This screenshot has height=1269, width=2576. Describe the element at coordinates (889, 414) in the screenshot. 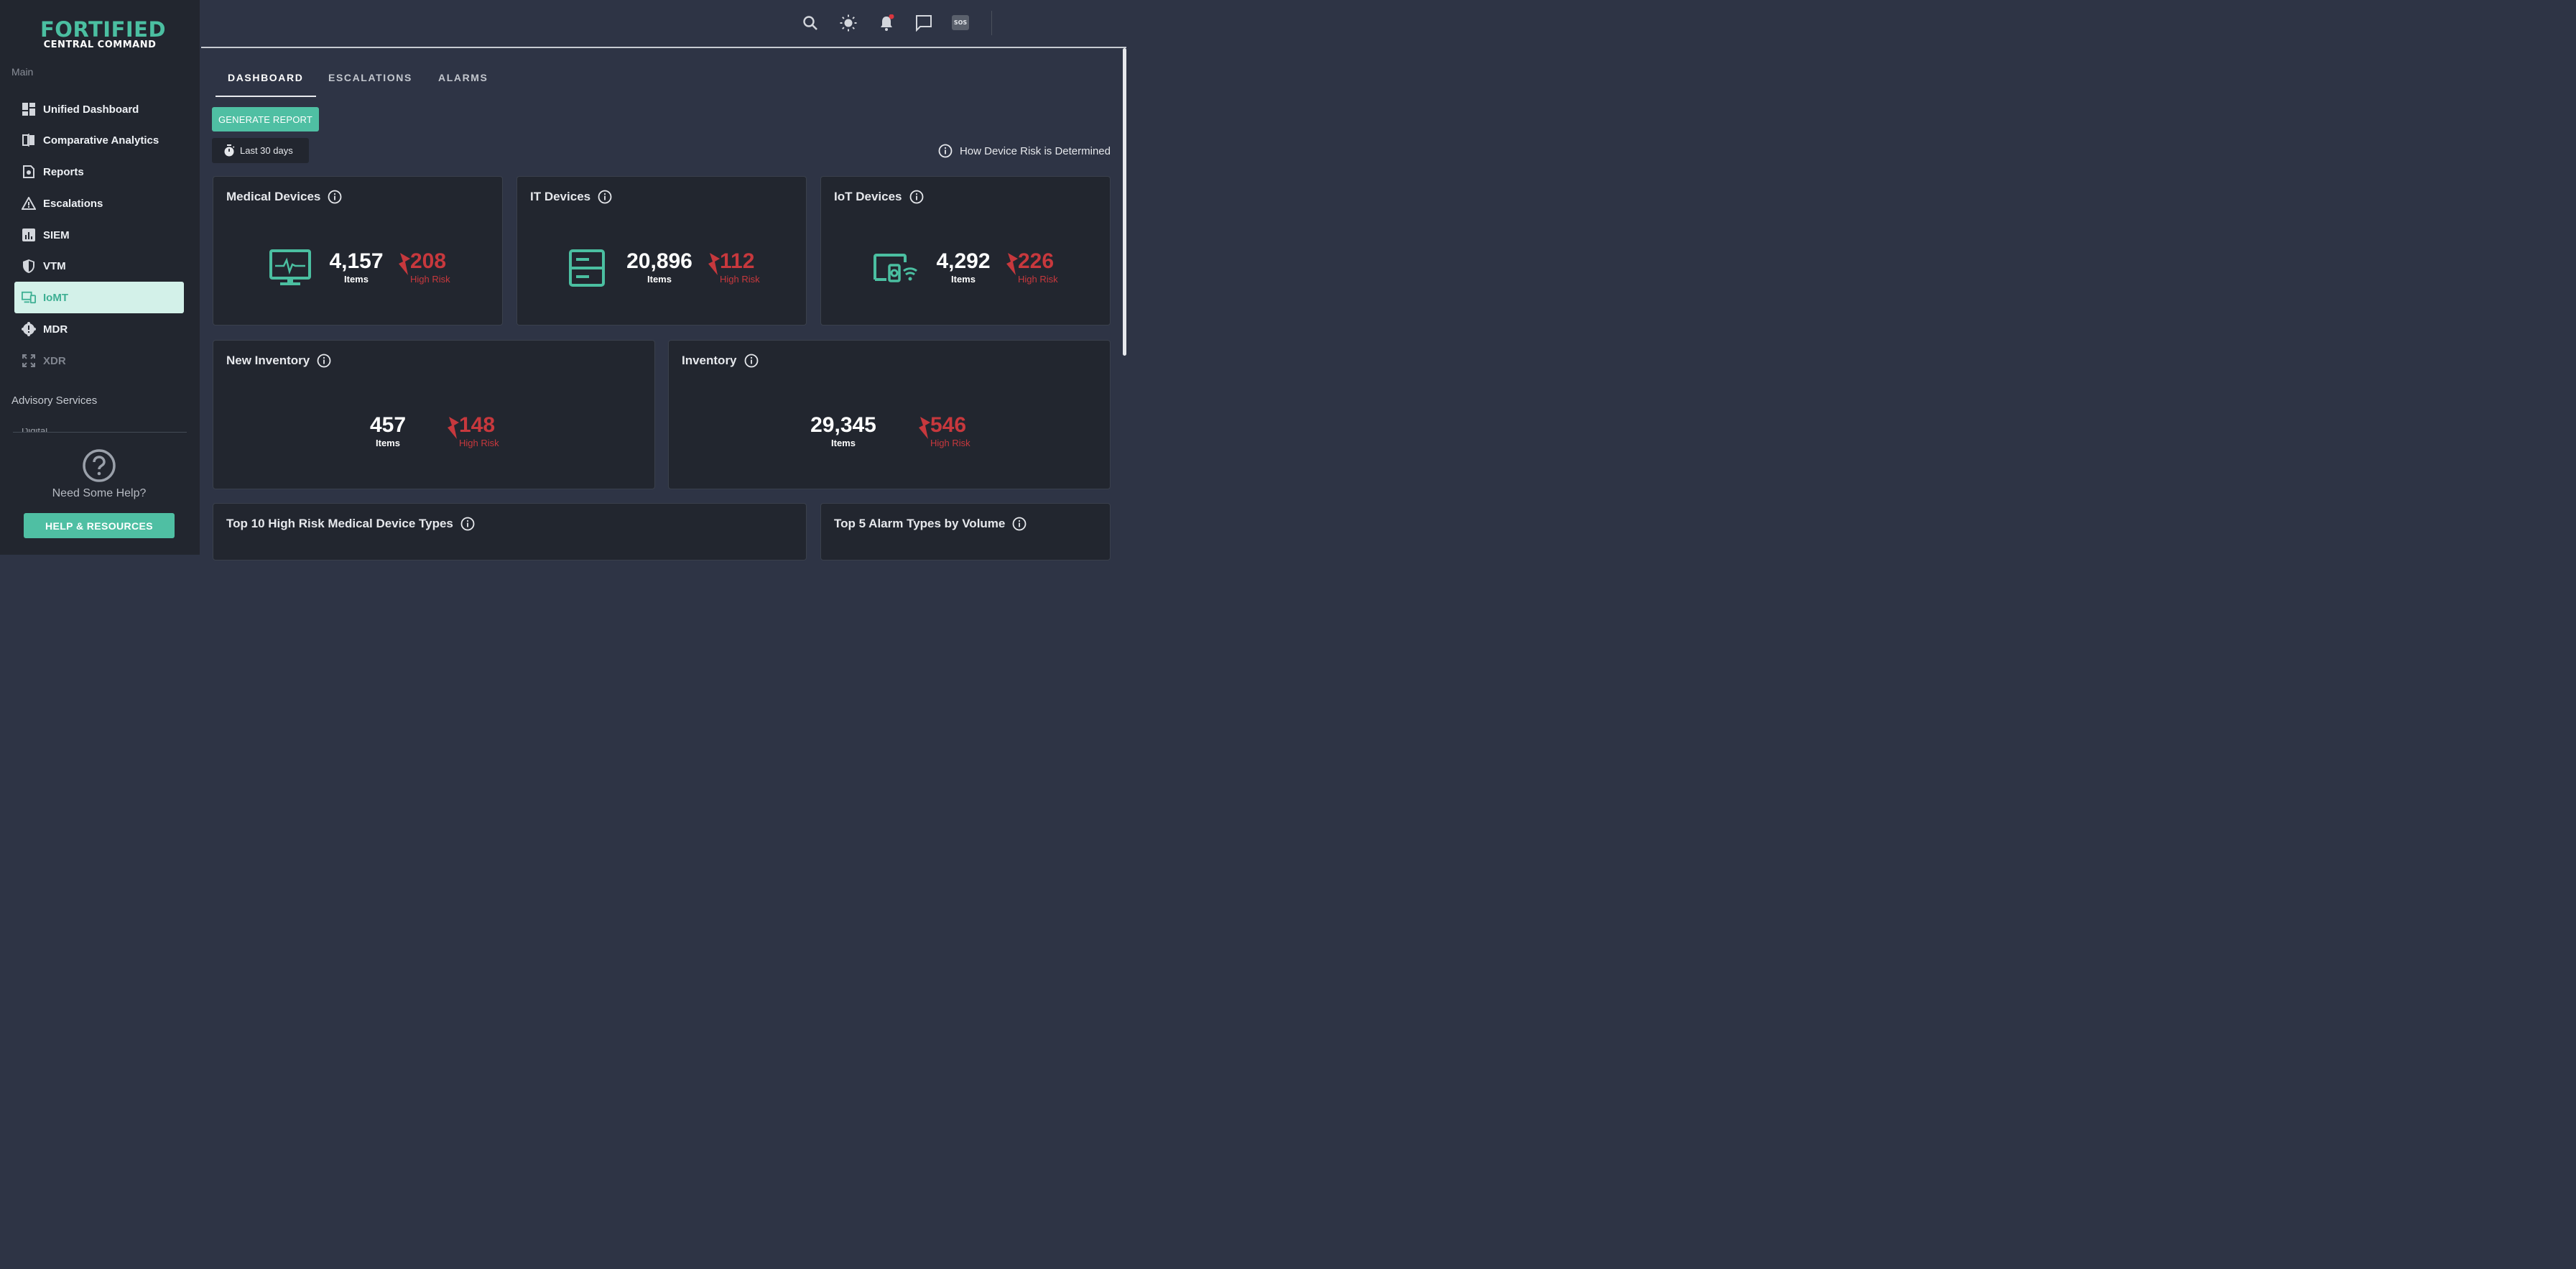

I see `card-inventory: Inventory 29,345 Items 546 High Risk` at that location.